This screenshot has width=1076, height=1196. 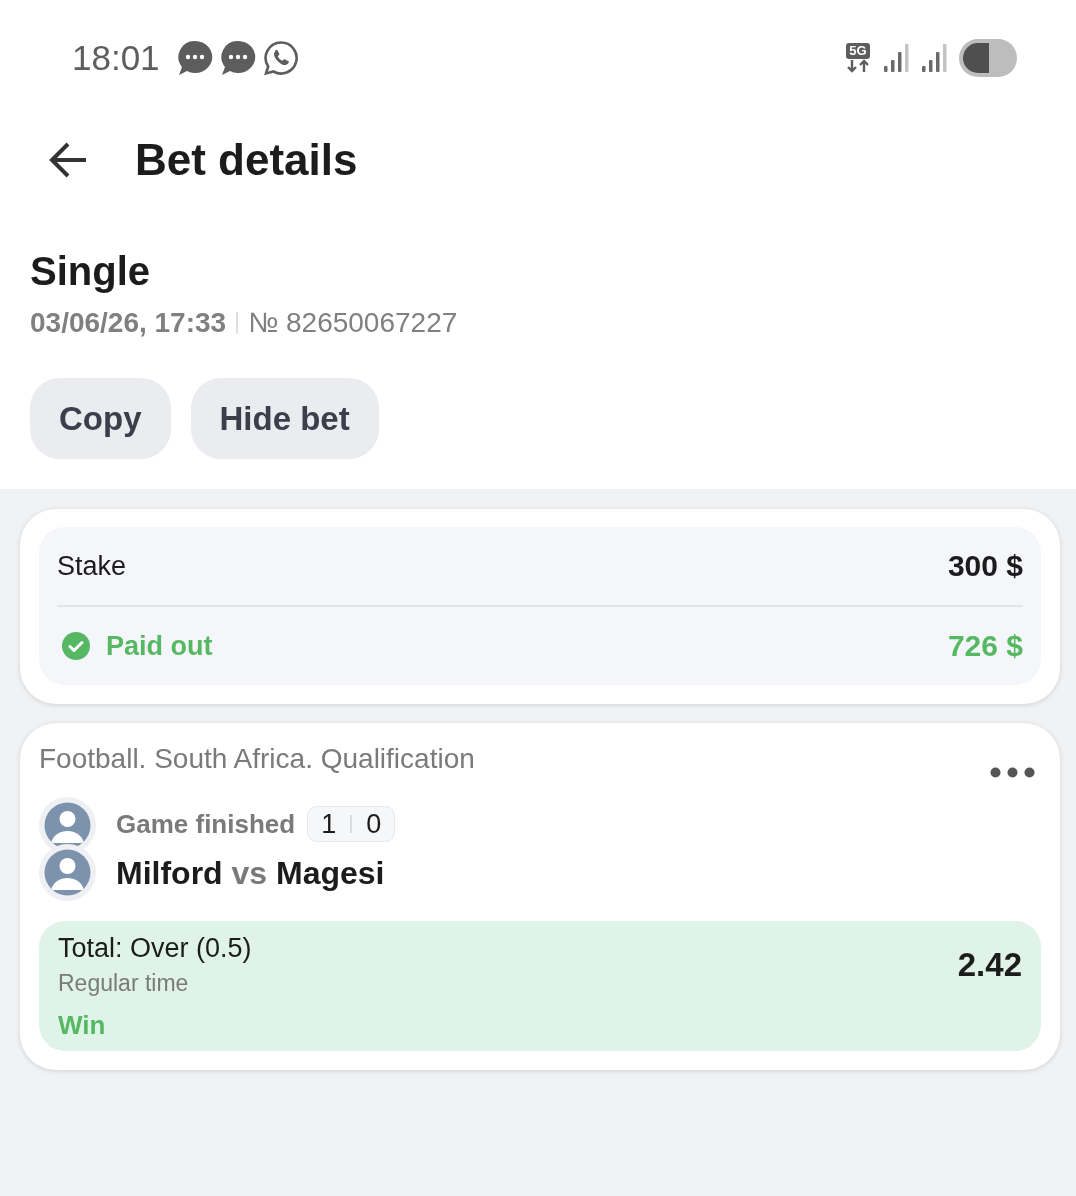 What do you see at coordinates (123, 983) in the screenshot?
I see `period-label: Regular time` at bounding box center [123, 983].